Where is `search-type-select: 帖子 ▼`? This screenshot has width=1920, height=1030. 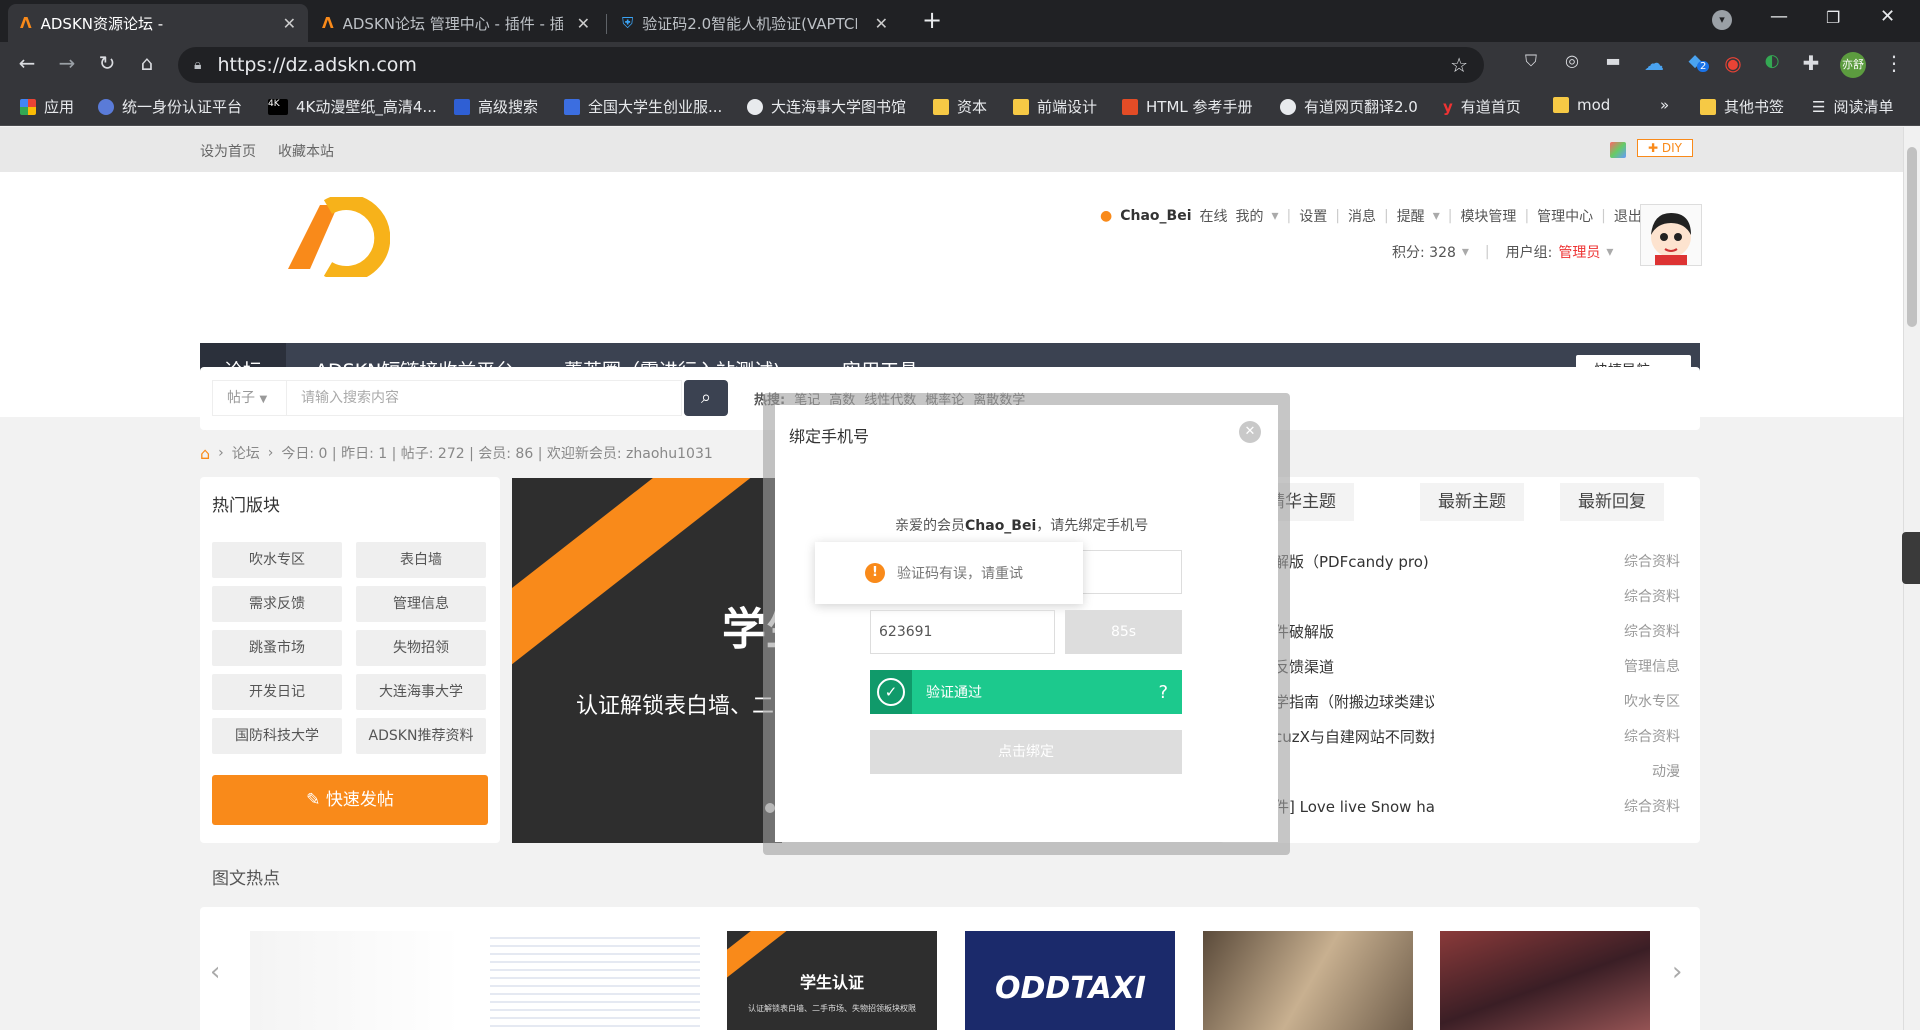
search-type-select: 帖子 ▼ is located at coordinates (249, 398).